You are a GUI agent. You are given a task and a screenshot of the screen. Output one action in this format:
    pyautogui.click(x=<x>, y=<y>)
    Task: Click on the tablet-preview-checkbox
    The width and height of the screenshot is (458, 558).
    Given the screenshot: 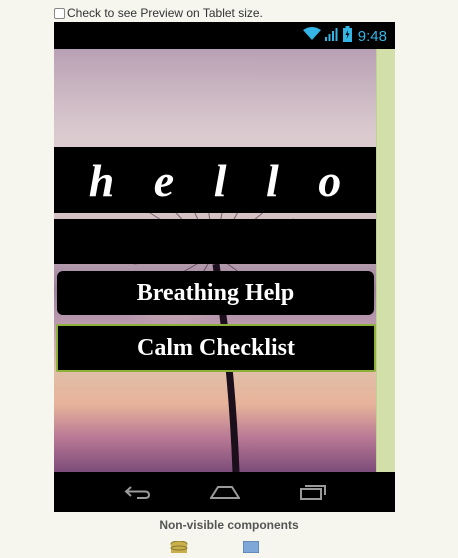 What is the action you would take?
    pyautogui.click(x=59, y=13)
    